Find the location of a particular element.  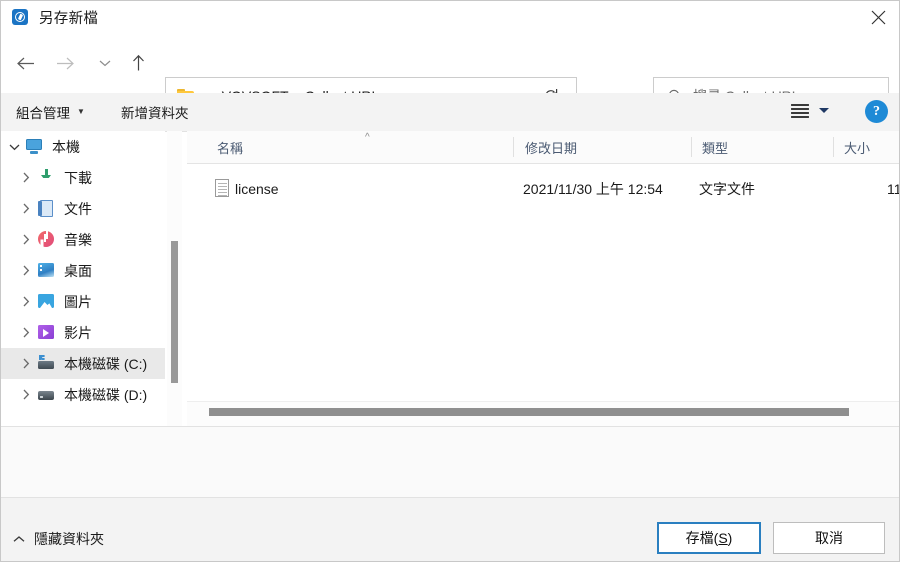

sidebar-item-documents: 文件 is located at coordinates (83, 208).